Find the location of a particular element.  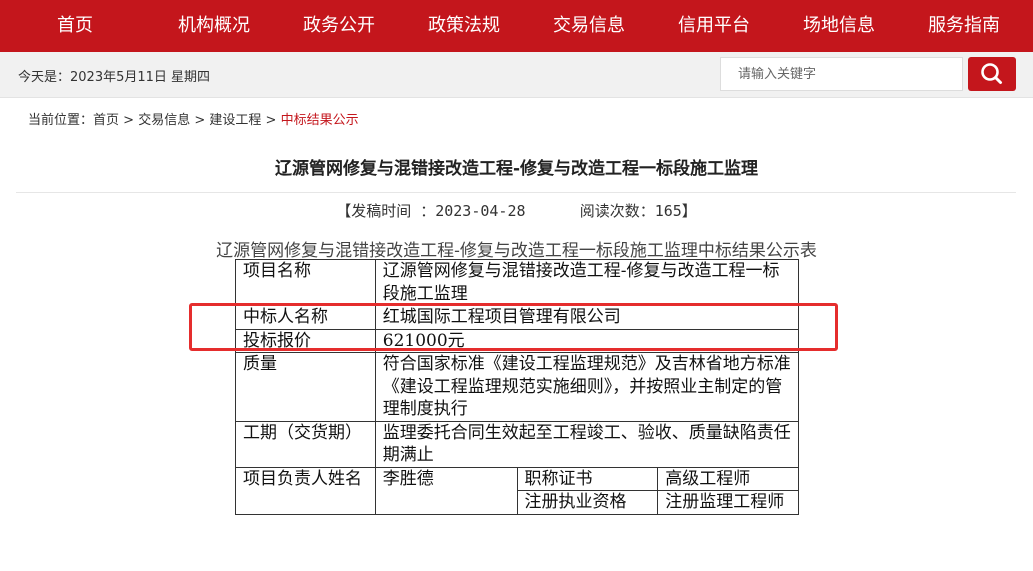

nav-item-policies: 政策法规 is located at coordinates (464, 26).